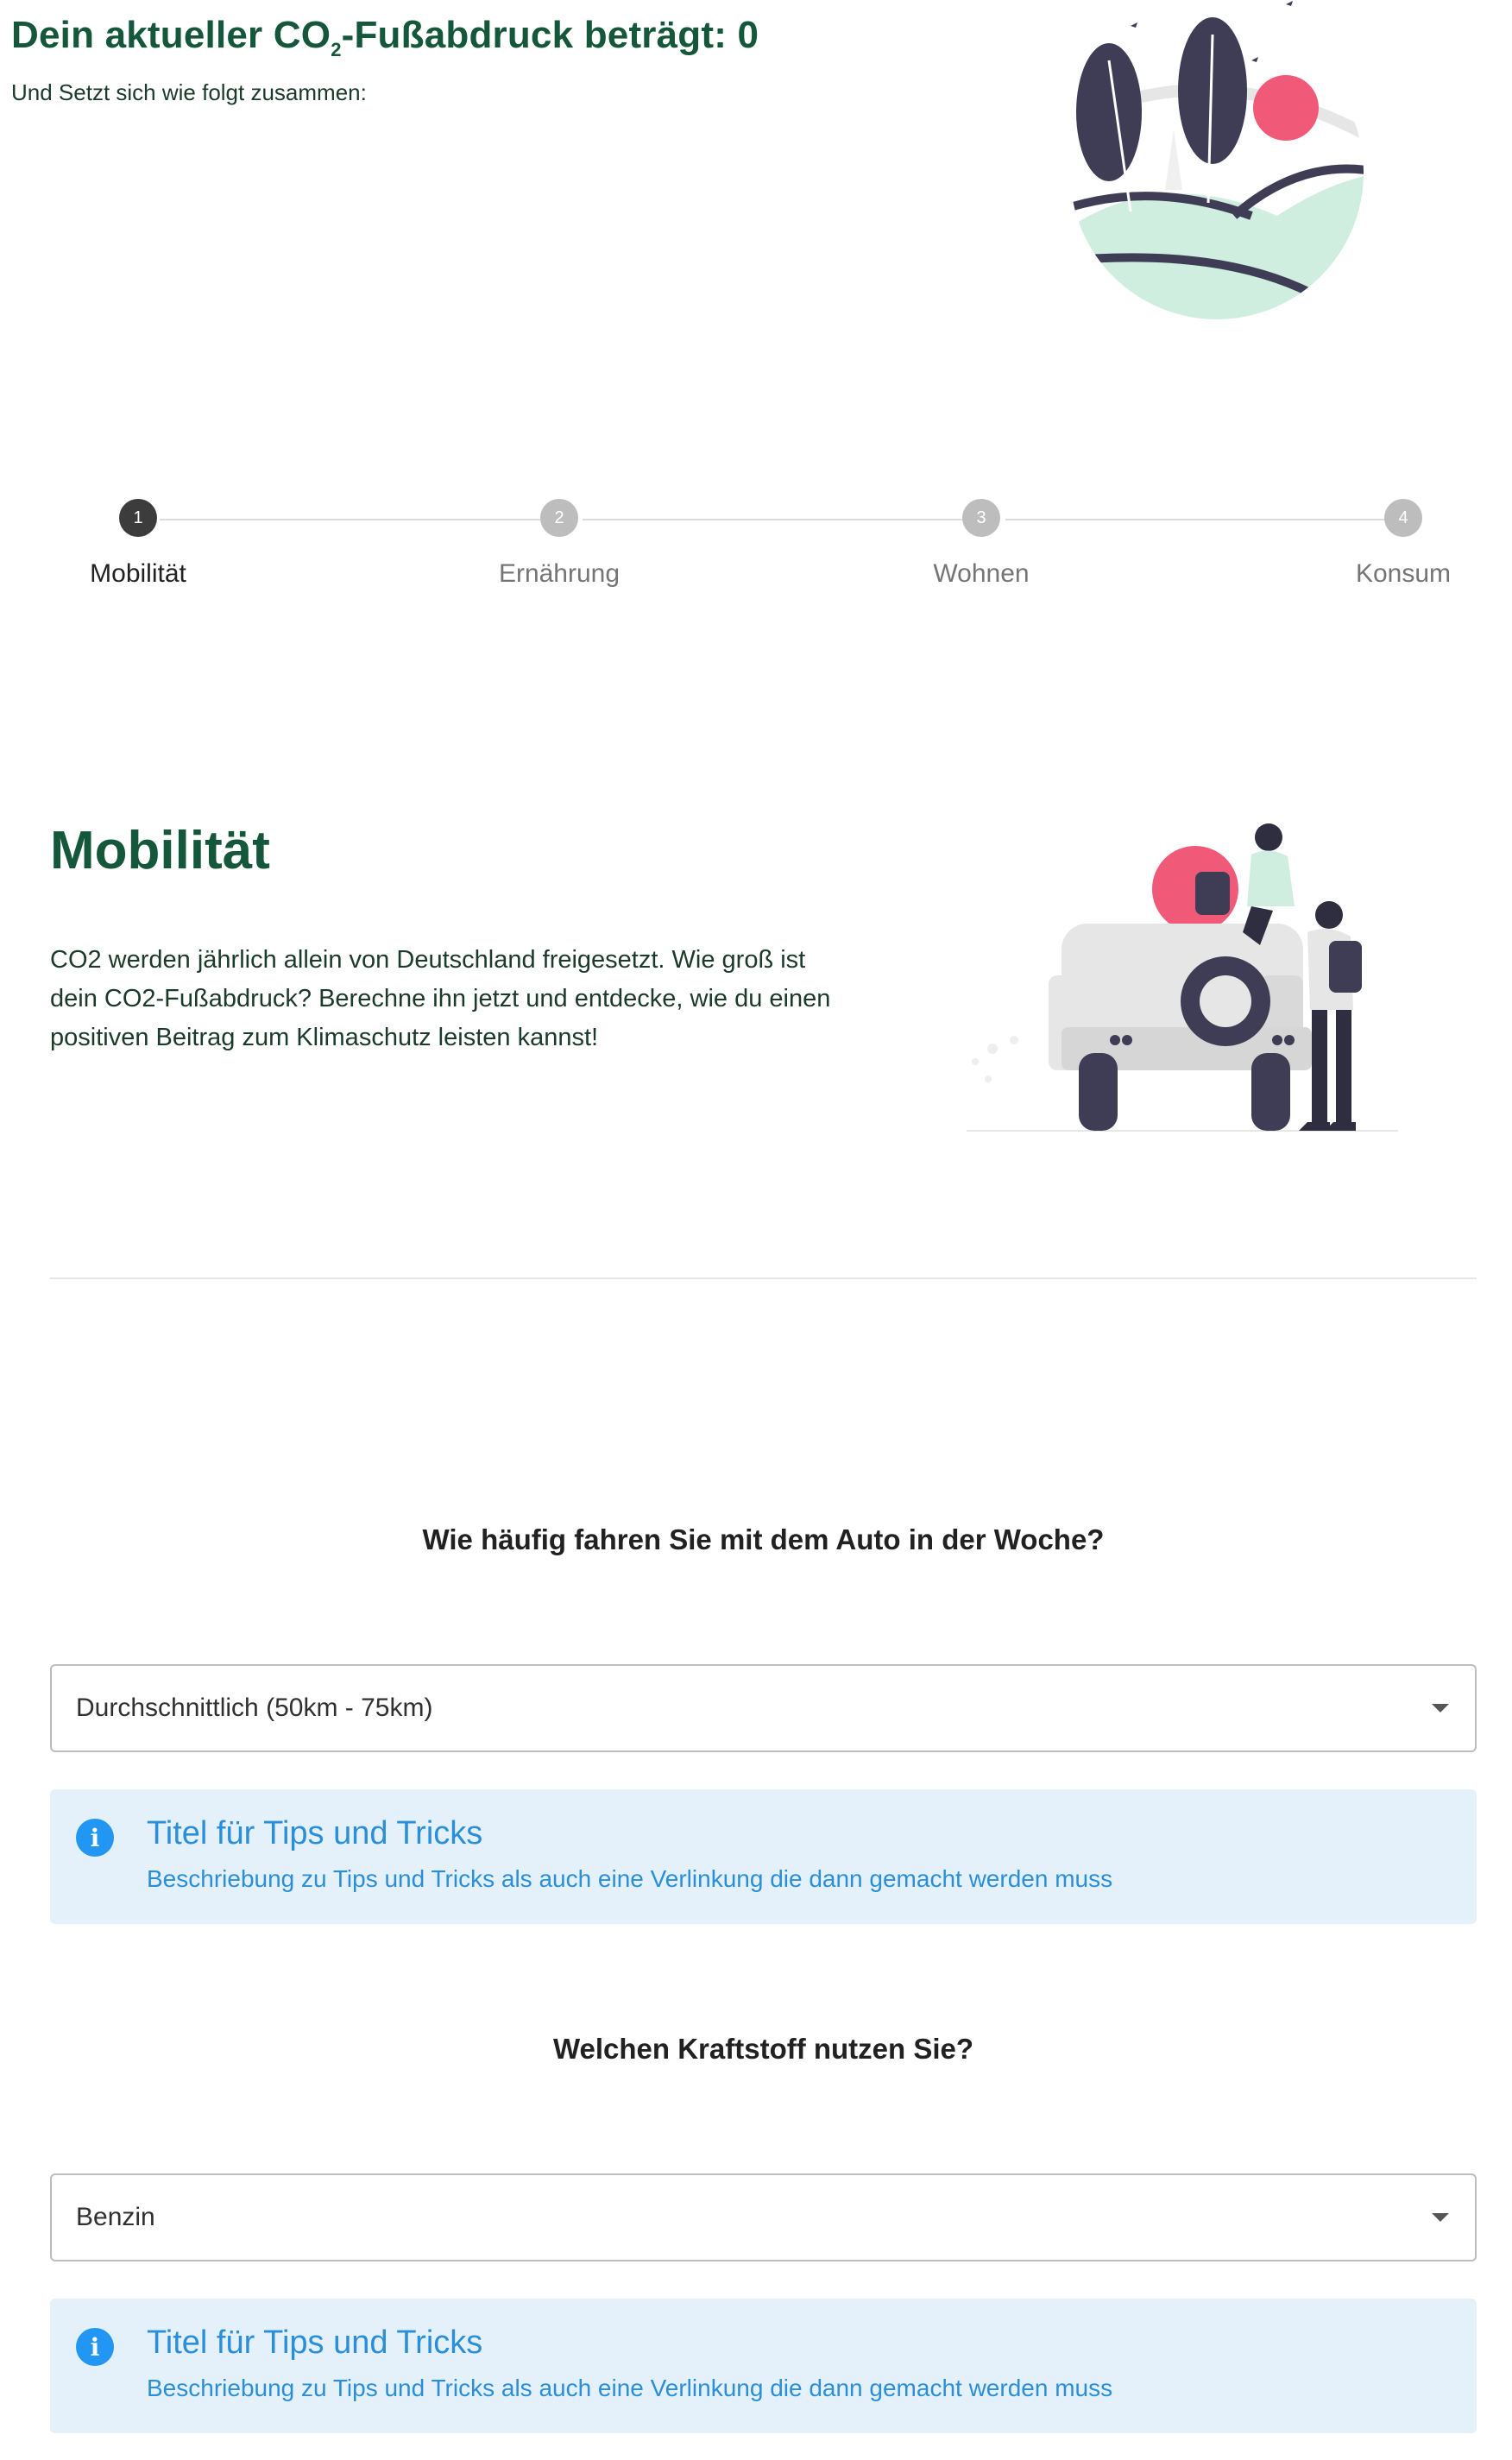 This screenshot has height=2460, width=1512. What do you see at coordinates (981, 573) in the screenshot?
I see `step-label: Wohnen` at bounding box center [981, 573].